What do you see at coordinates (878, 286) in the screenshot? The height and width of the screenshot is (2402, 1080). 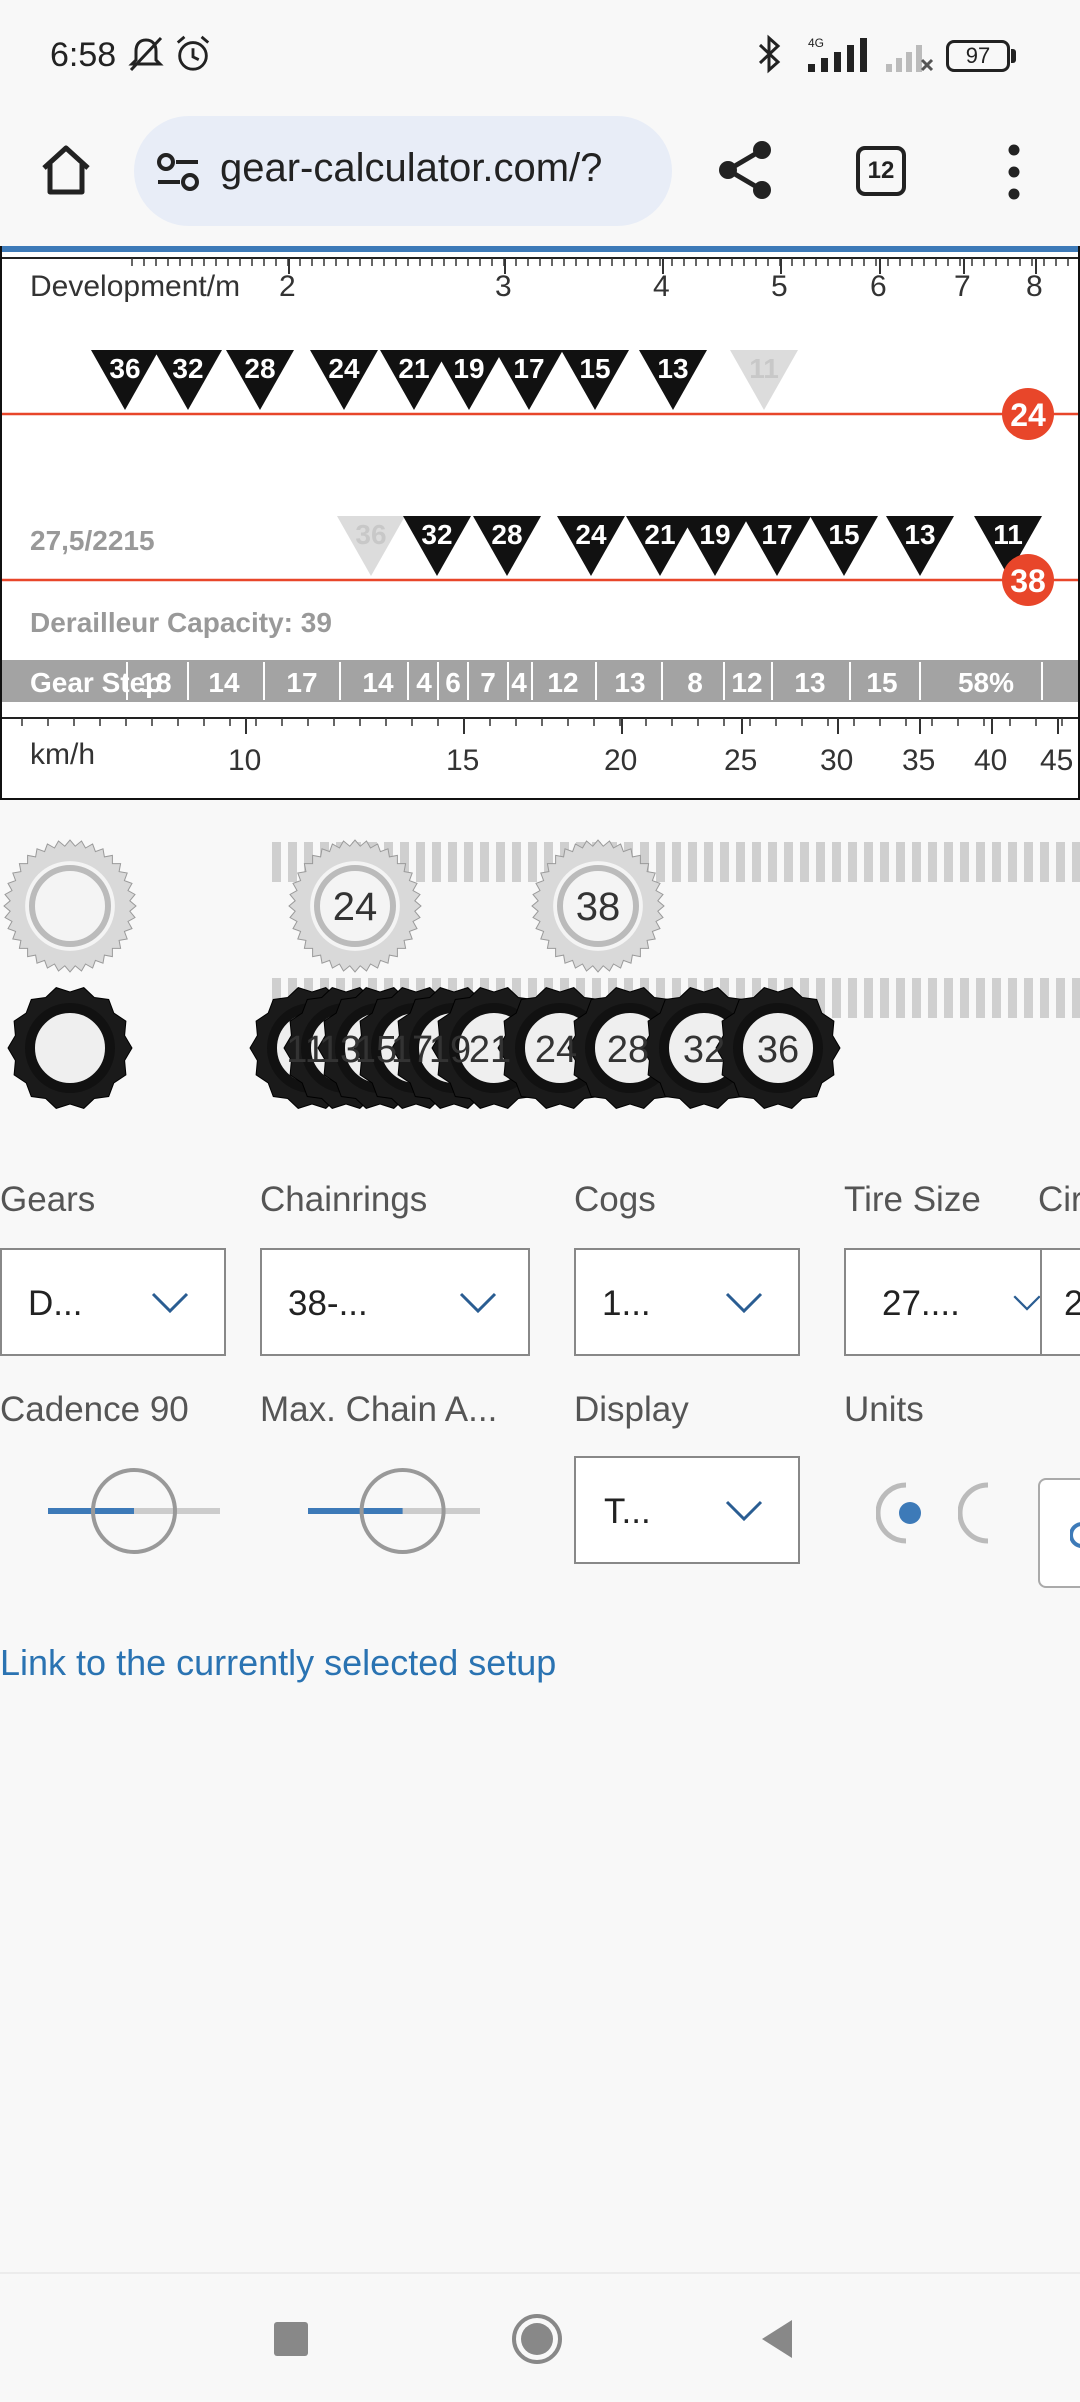 I see `dev-tick-label: 6` at bounding box center [878, 286].